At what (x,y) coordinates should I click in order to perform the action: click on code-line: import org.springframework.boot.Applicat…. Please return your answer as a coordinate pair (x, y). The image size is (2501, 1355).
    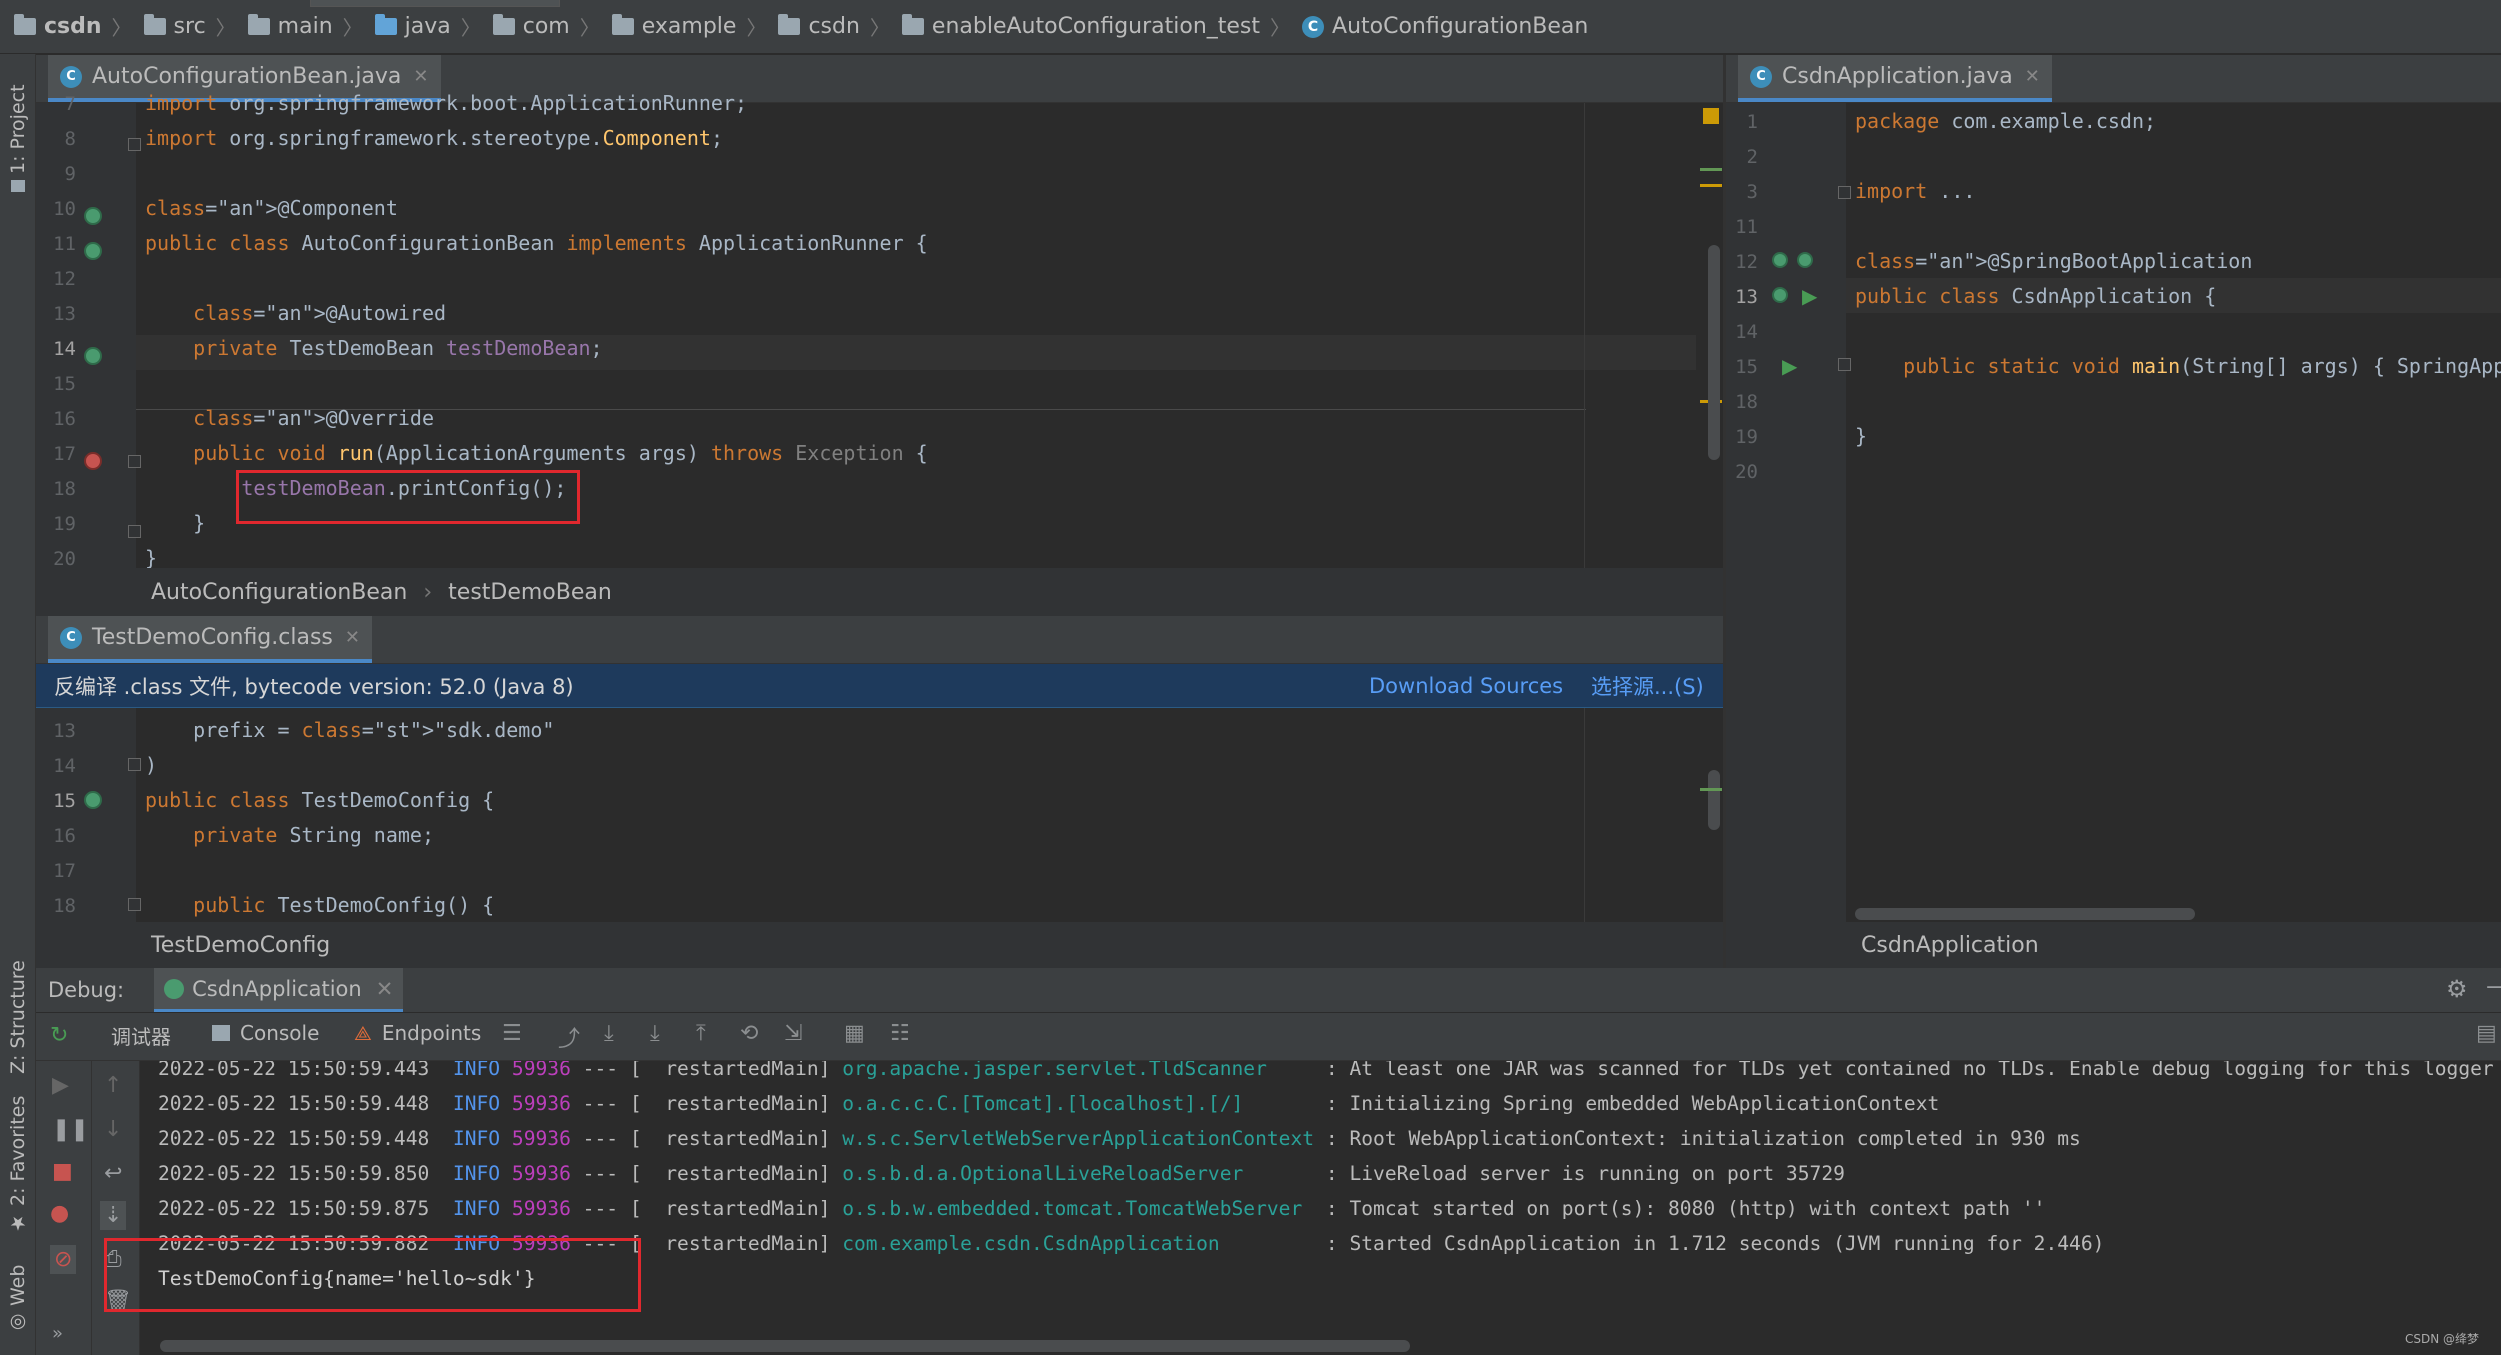
    Looking at the image, I should click on (446, 103).